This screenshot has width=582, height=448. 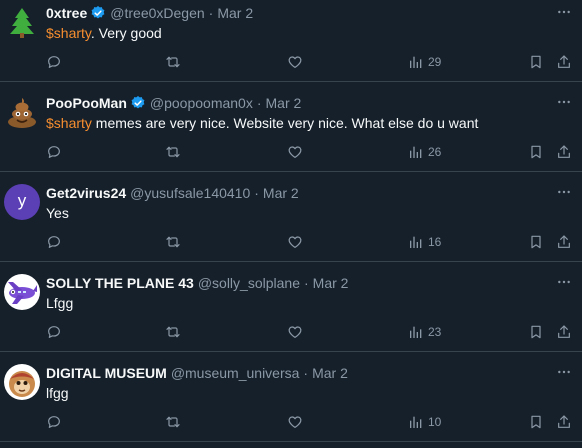 What do you see at coordinates (86, 193) in the screenshot?
I see `display-name: Get2virus24` at bounding box center [86, 193].